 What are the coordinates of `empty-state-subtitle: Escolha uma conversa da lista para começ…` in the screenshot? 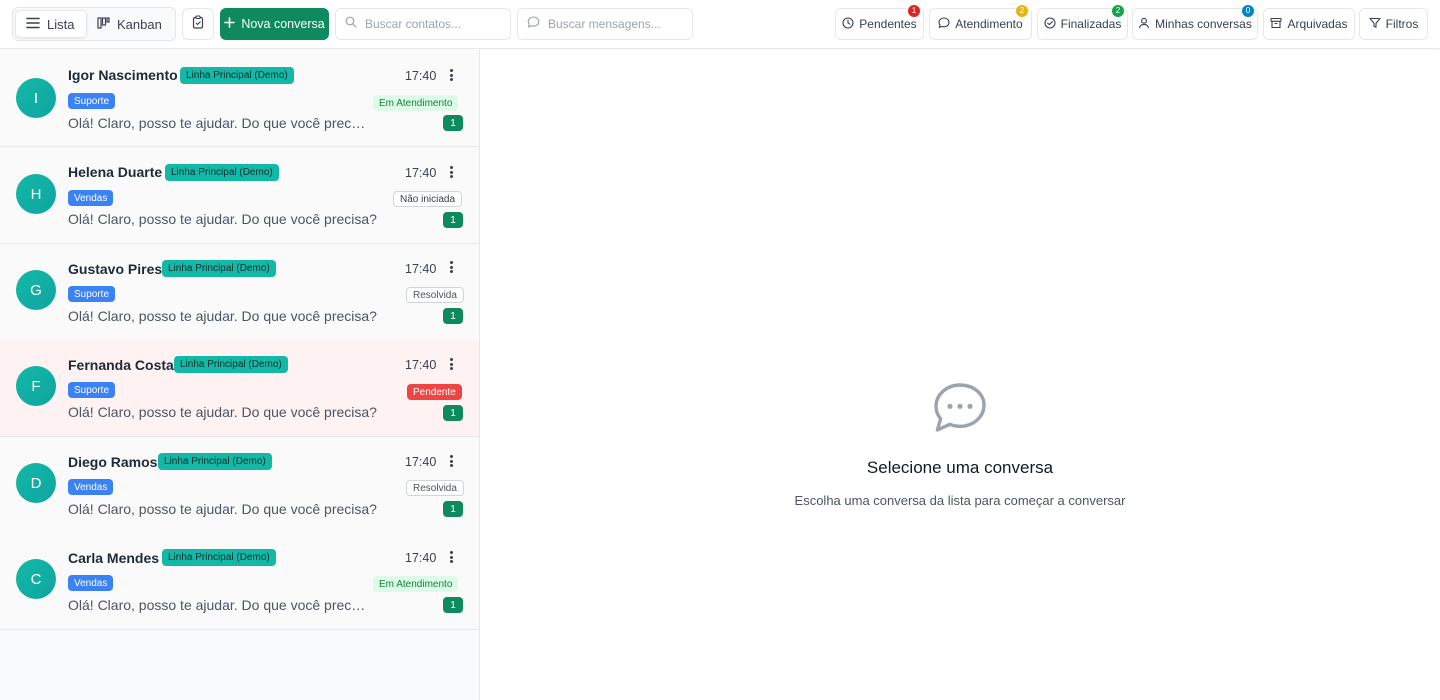 It's located at (960, 500).